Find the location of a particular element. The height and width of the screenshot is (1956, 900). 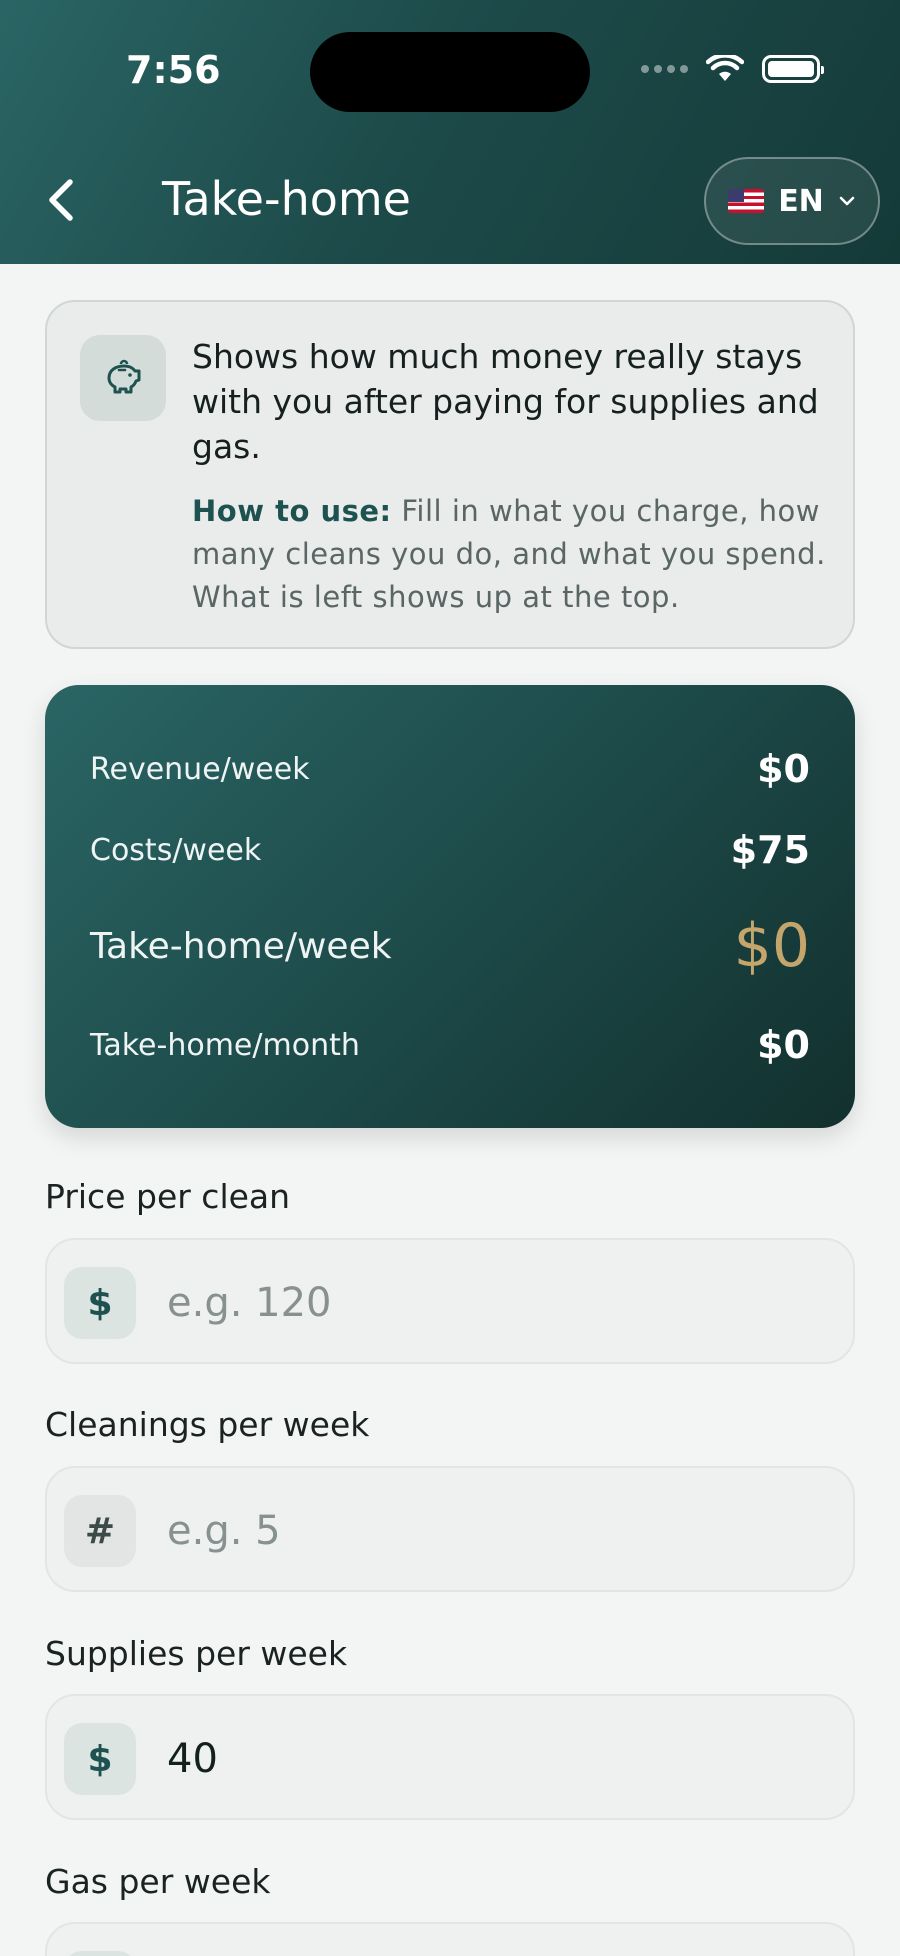

takehome-week-label: Take-home/week is located at coordinates (241, 946).